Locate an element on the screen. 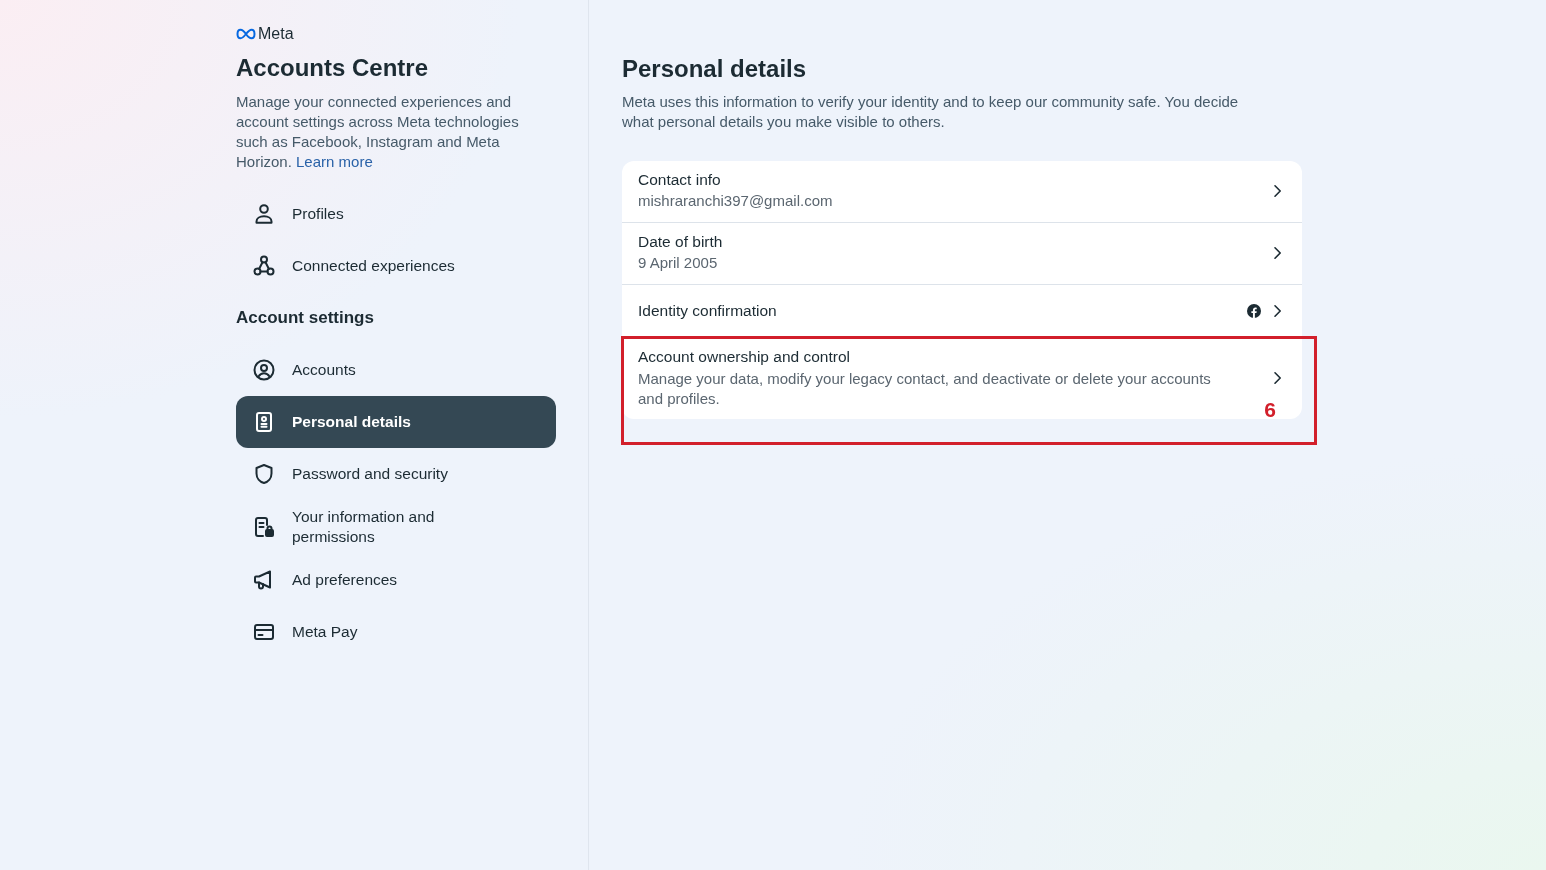 The image size is (1546, 870). facebook-logo-icon is located at coordinates (1254, 311).